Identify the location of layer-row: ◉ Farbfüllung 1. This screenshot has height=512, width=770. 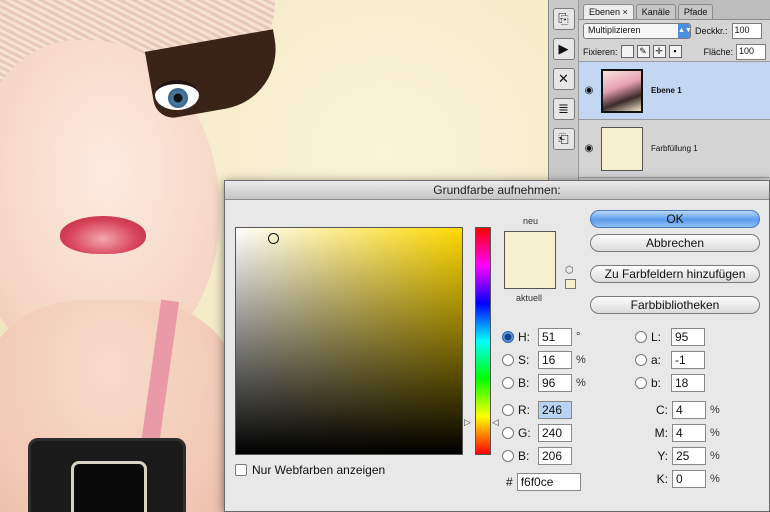
(674, 149).